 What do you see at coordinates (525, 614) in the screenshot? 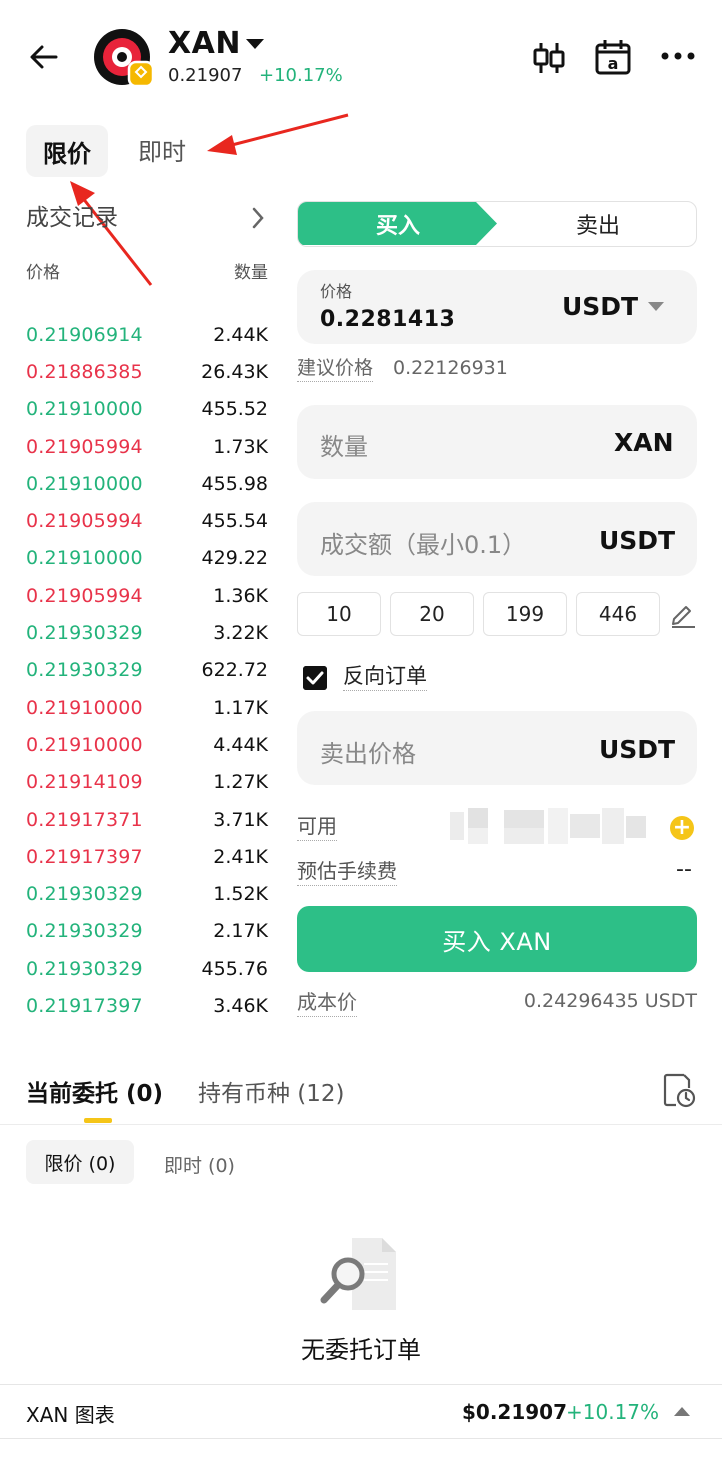
I see `preset-amount-button: 199` at bounding box center [525, 614].